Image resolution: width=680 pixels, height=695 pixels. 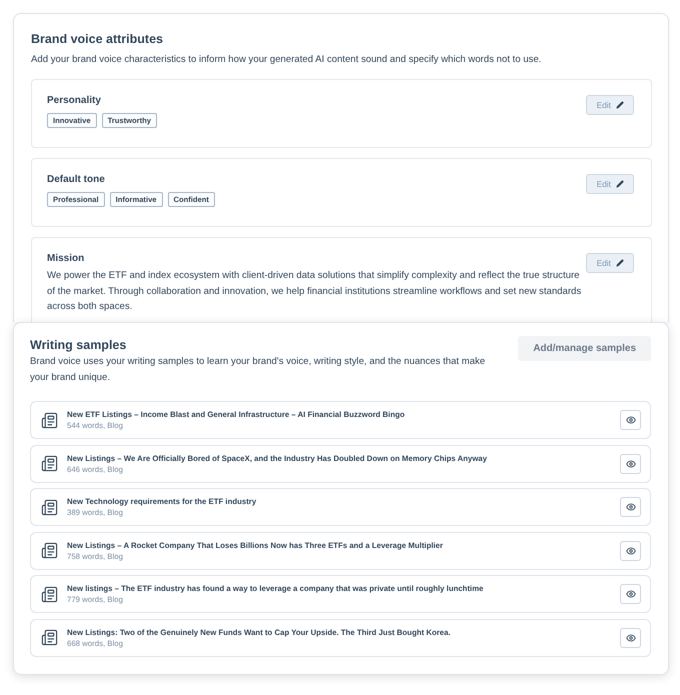 What do you see at coordinates (286, 60) in the screenshot?
I see `section-description: Add your brand voice characteristics to inform how your generated AI content sound and specify which words not to use.` at bounding box center [286, 60].